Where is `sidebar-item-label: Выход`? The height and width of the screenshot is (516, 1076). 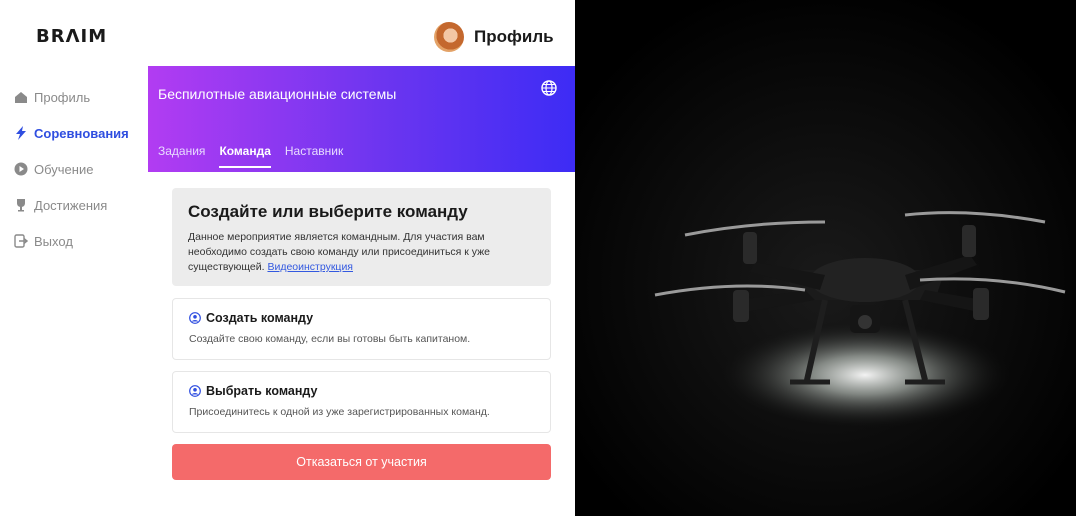
sidebar-item-label: Выход is located at coordinates (53, 241).